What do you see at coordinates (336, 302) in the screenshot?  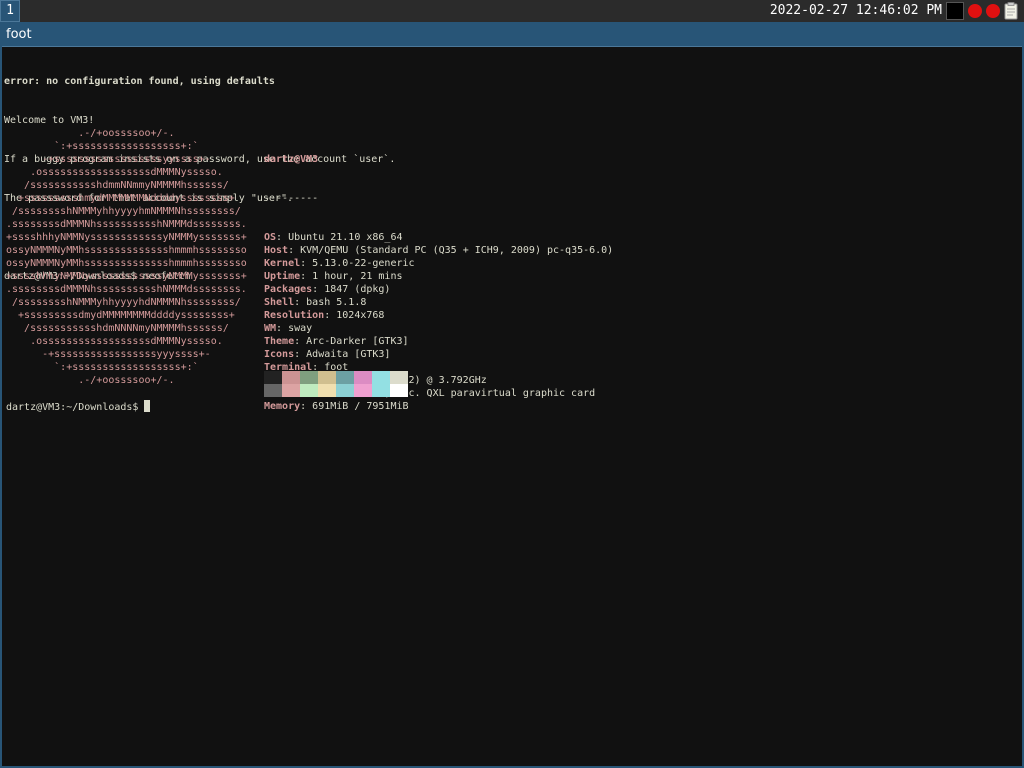 I see `info-value: bash 5.1.8` at bounding box center [336, 302].